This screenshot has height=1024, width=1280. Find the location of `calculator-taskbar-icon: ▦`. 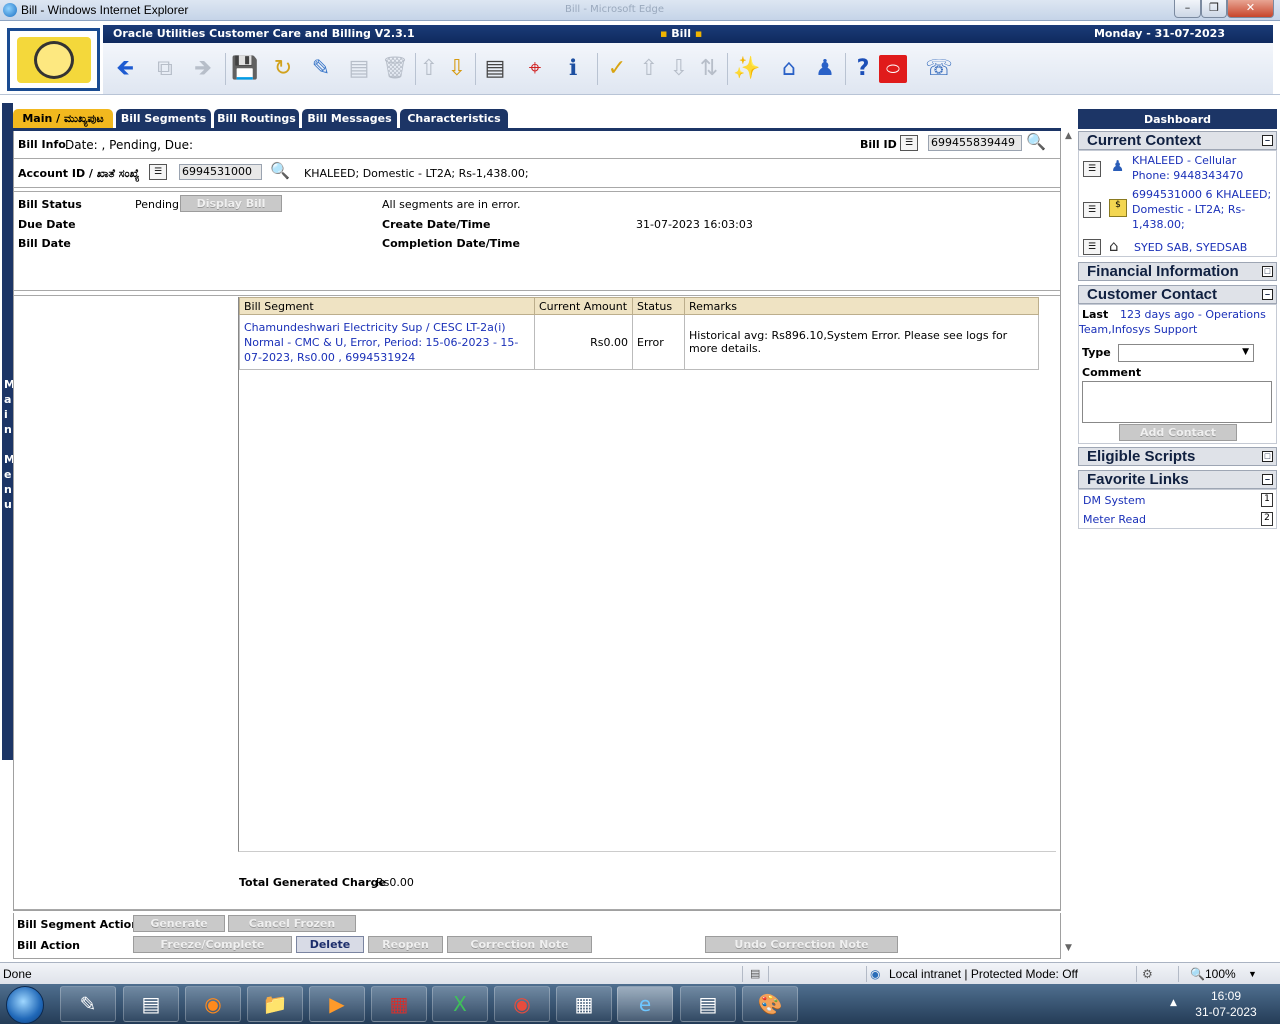

calculator-taskbar-icon: ▦ is located at coordinates (584, 1004).